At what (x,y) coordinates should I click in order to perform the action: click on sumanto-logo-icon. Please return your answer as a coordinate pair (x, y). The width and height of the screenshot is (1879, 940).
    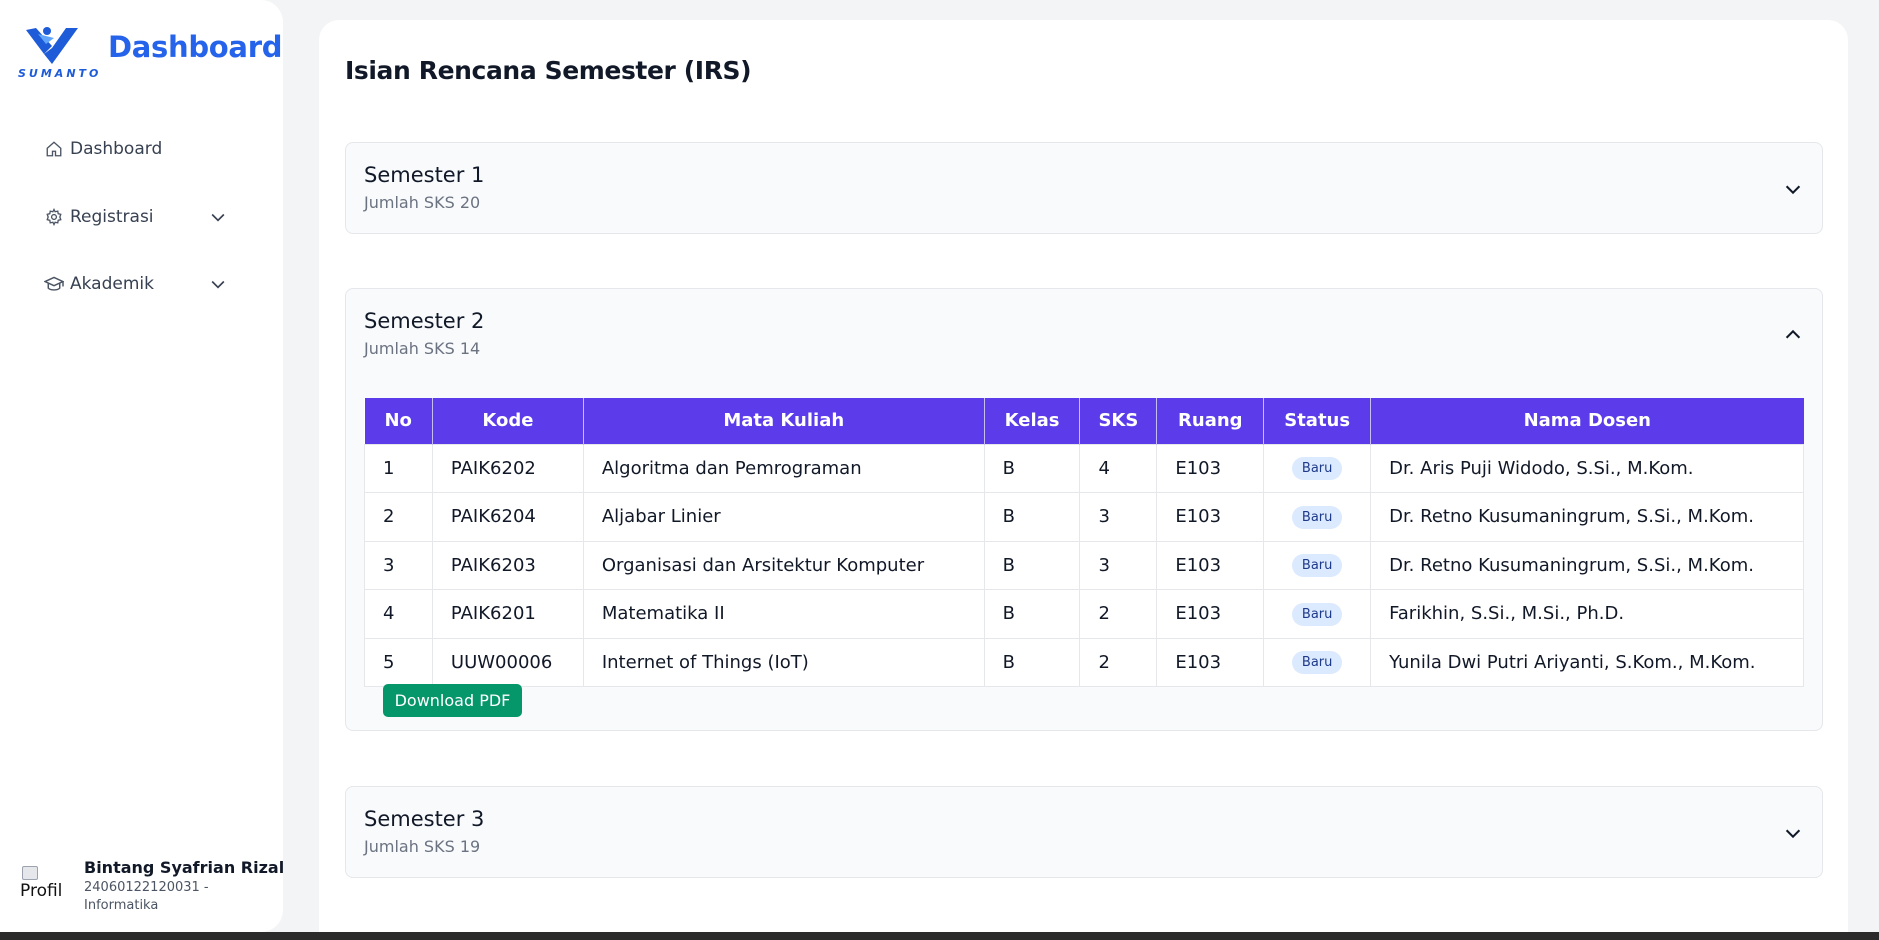
    Looking at the image, I should click on (52, 45).